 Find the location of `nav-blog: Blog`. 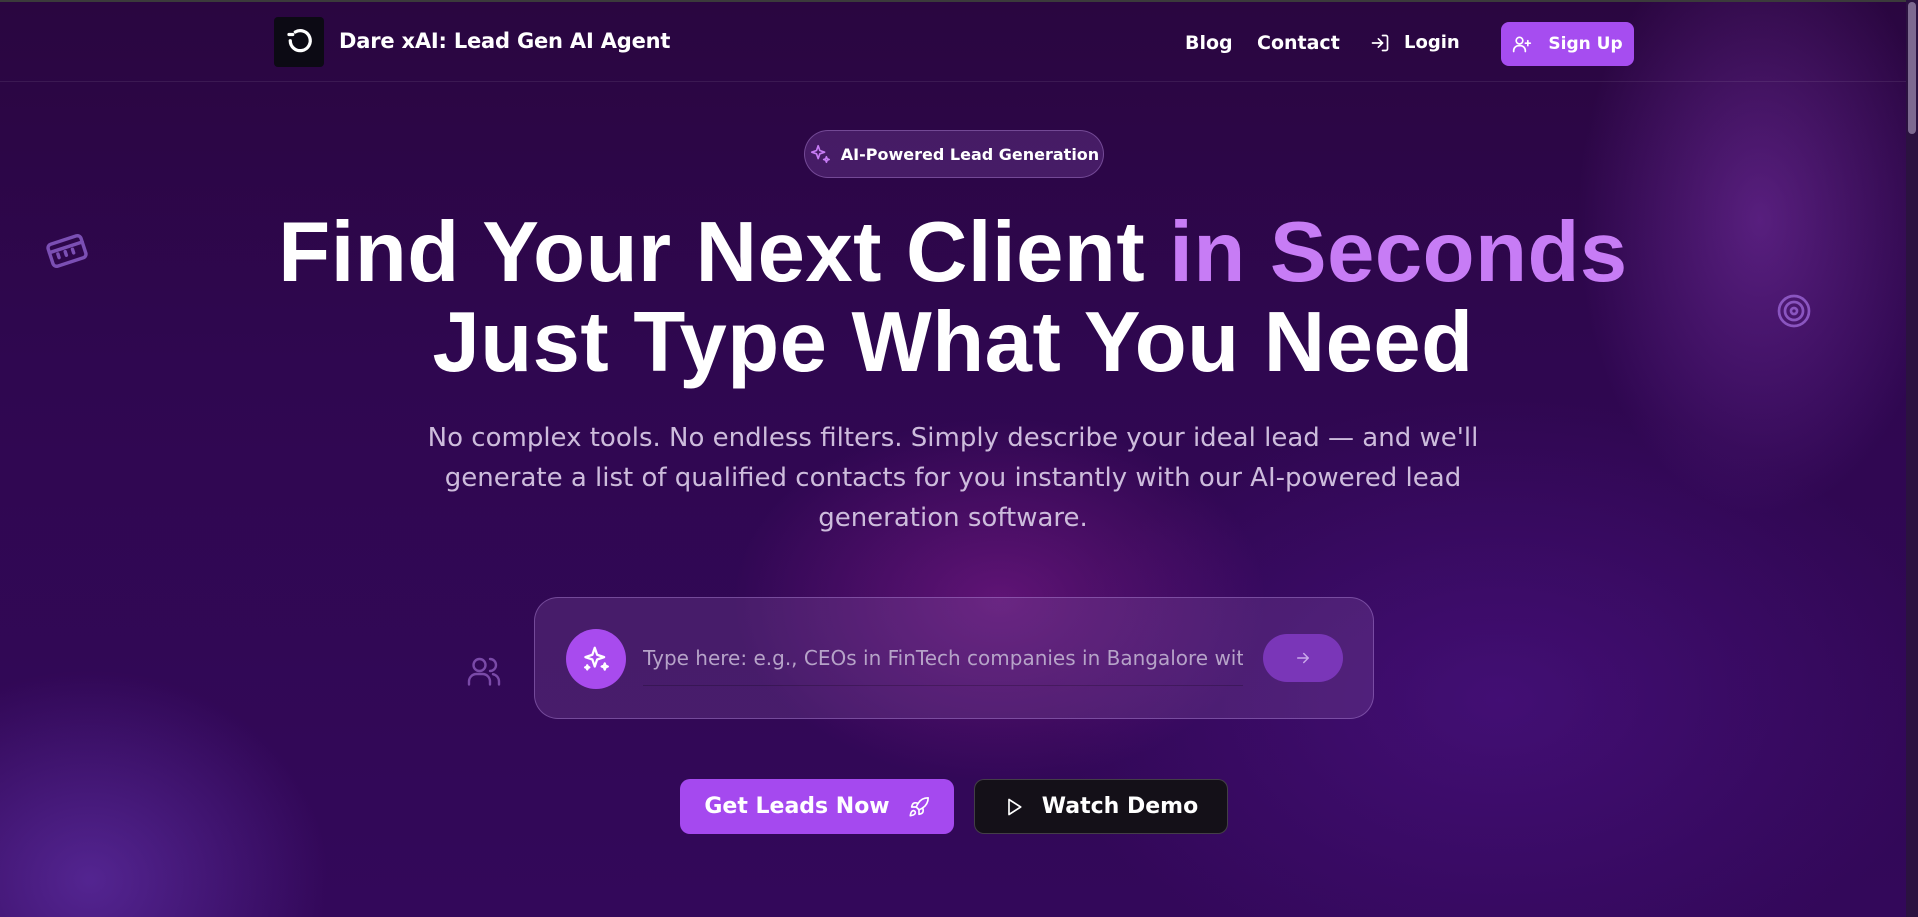

nav-blog: Blog is located at coordinates (1209, 43).